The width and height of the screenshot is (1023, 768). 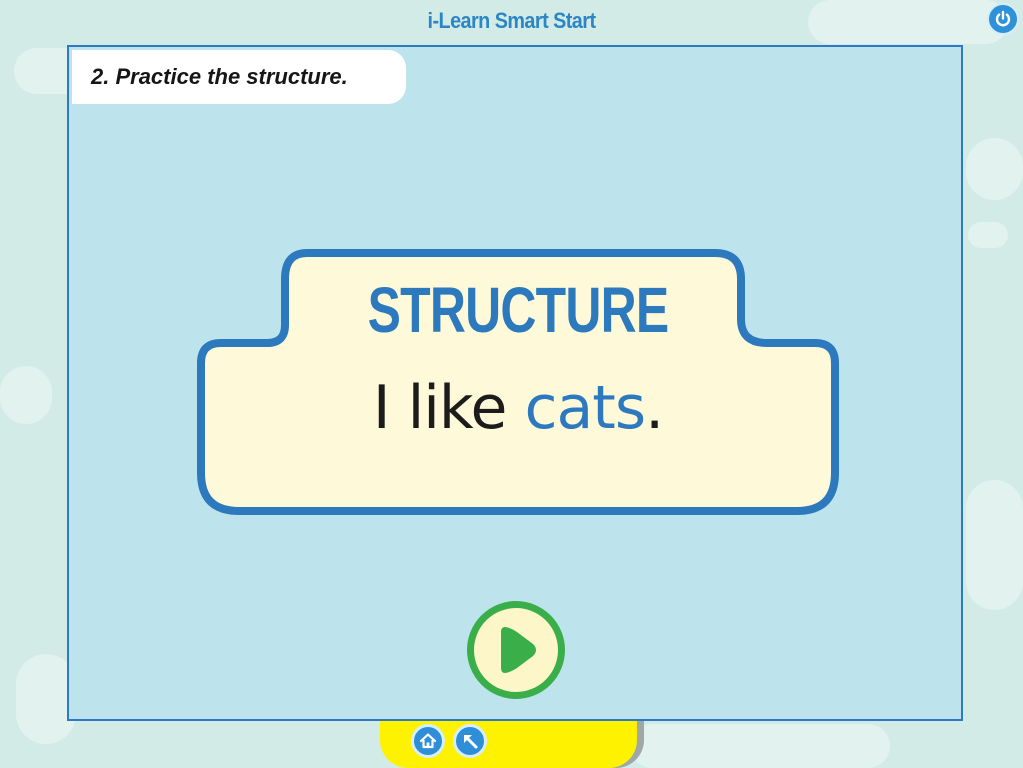 I want to click on play-icon, so click(x=519, y=650).